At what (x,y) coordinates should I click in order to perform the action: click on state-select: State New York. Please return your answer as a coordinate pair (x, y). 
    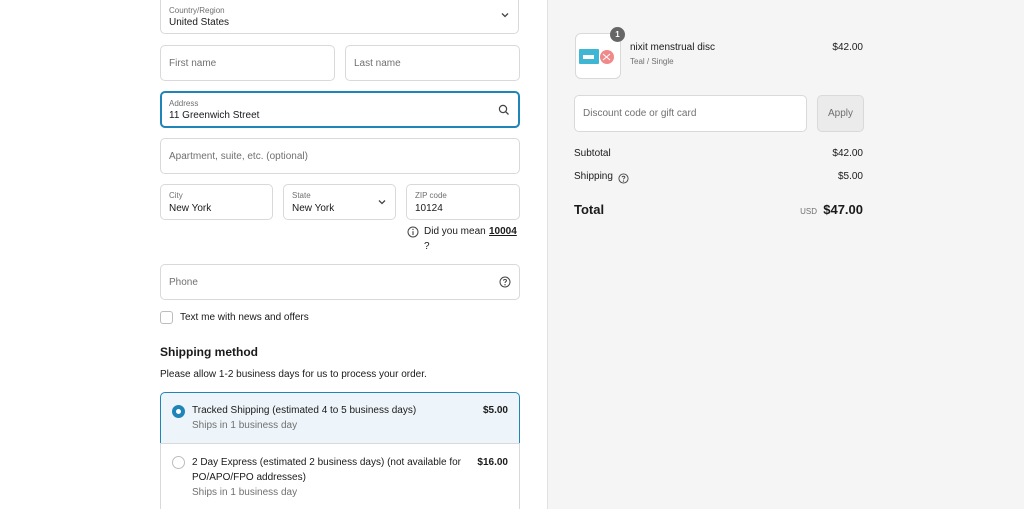
    Looking at the image, I should click on (339, 202).